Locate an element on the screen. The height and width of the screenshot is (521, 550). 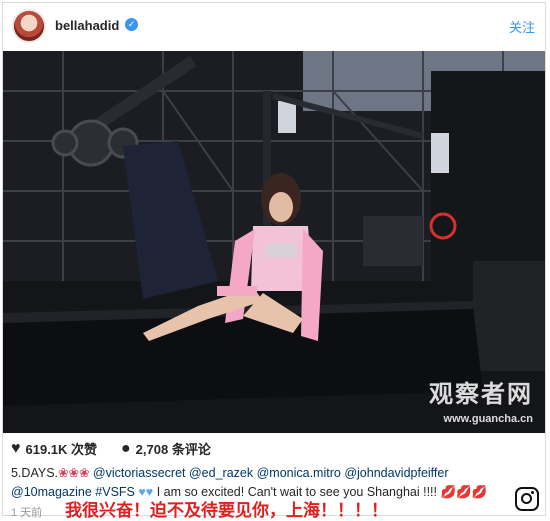
ribbon-emoji-icon: ❀❀❀ is located at coordinates (74, 473).